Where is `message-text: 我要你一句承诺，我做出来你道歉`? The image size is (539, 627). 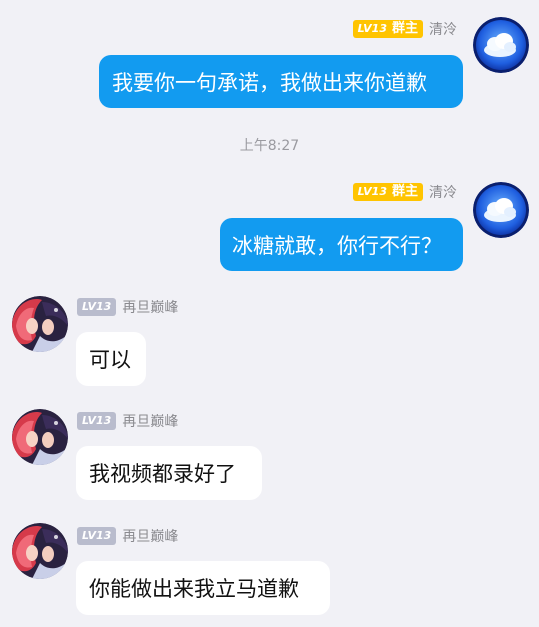
message-text: 我要你一句承诺，我做出来你道歉 is located at coordinates (269, 82).